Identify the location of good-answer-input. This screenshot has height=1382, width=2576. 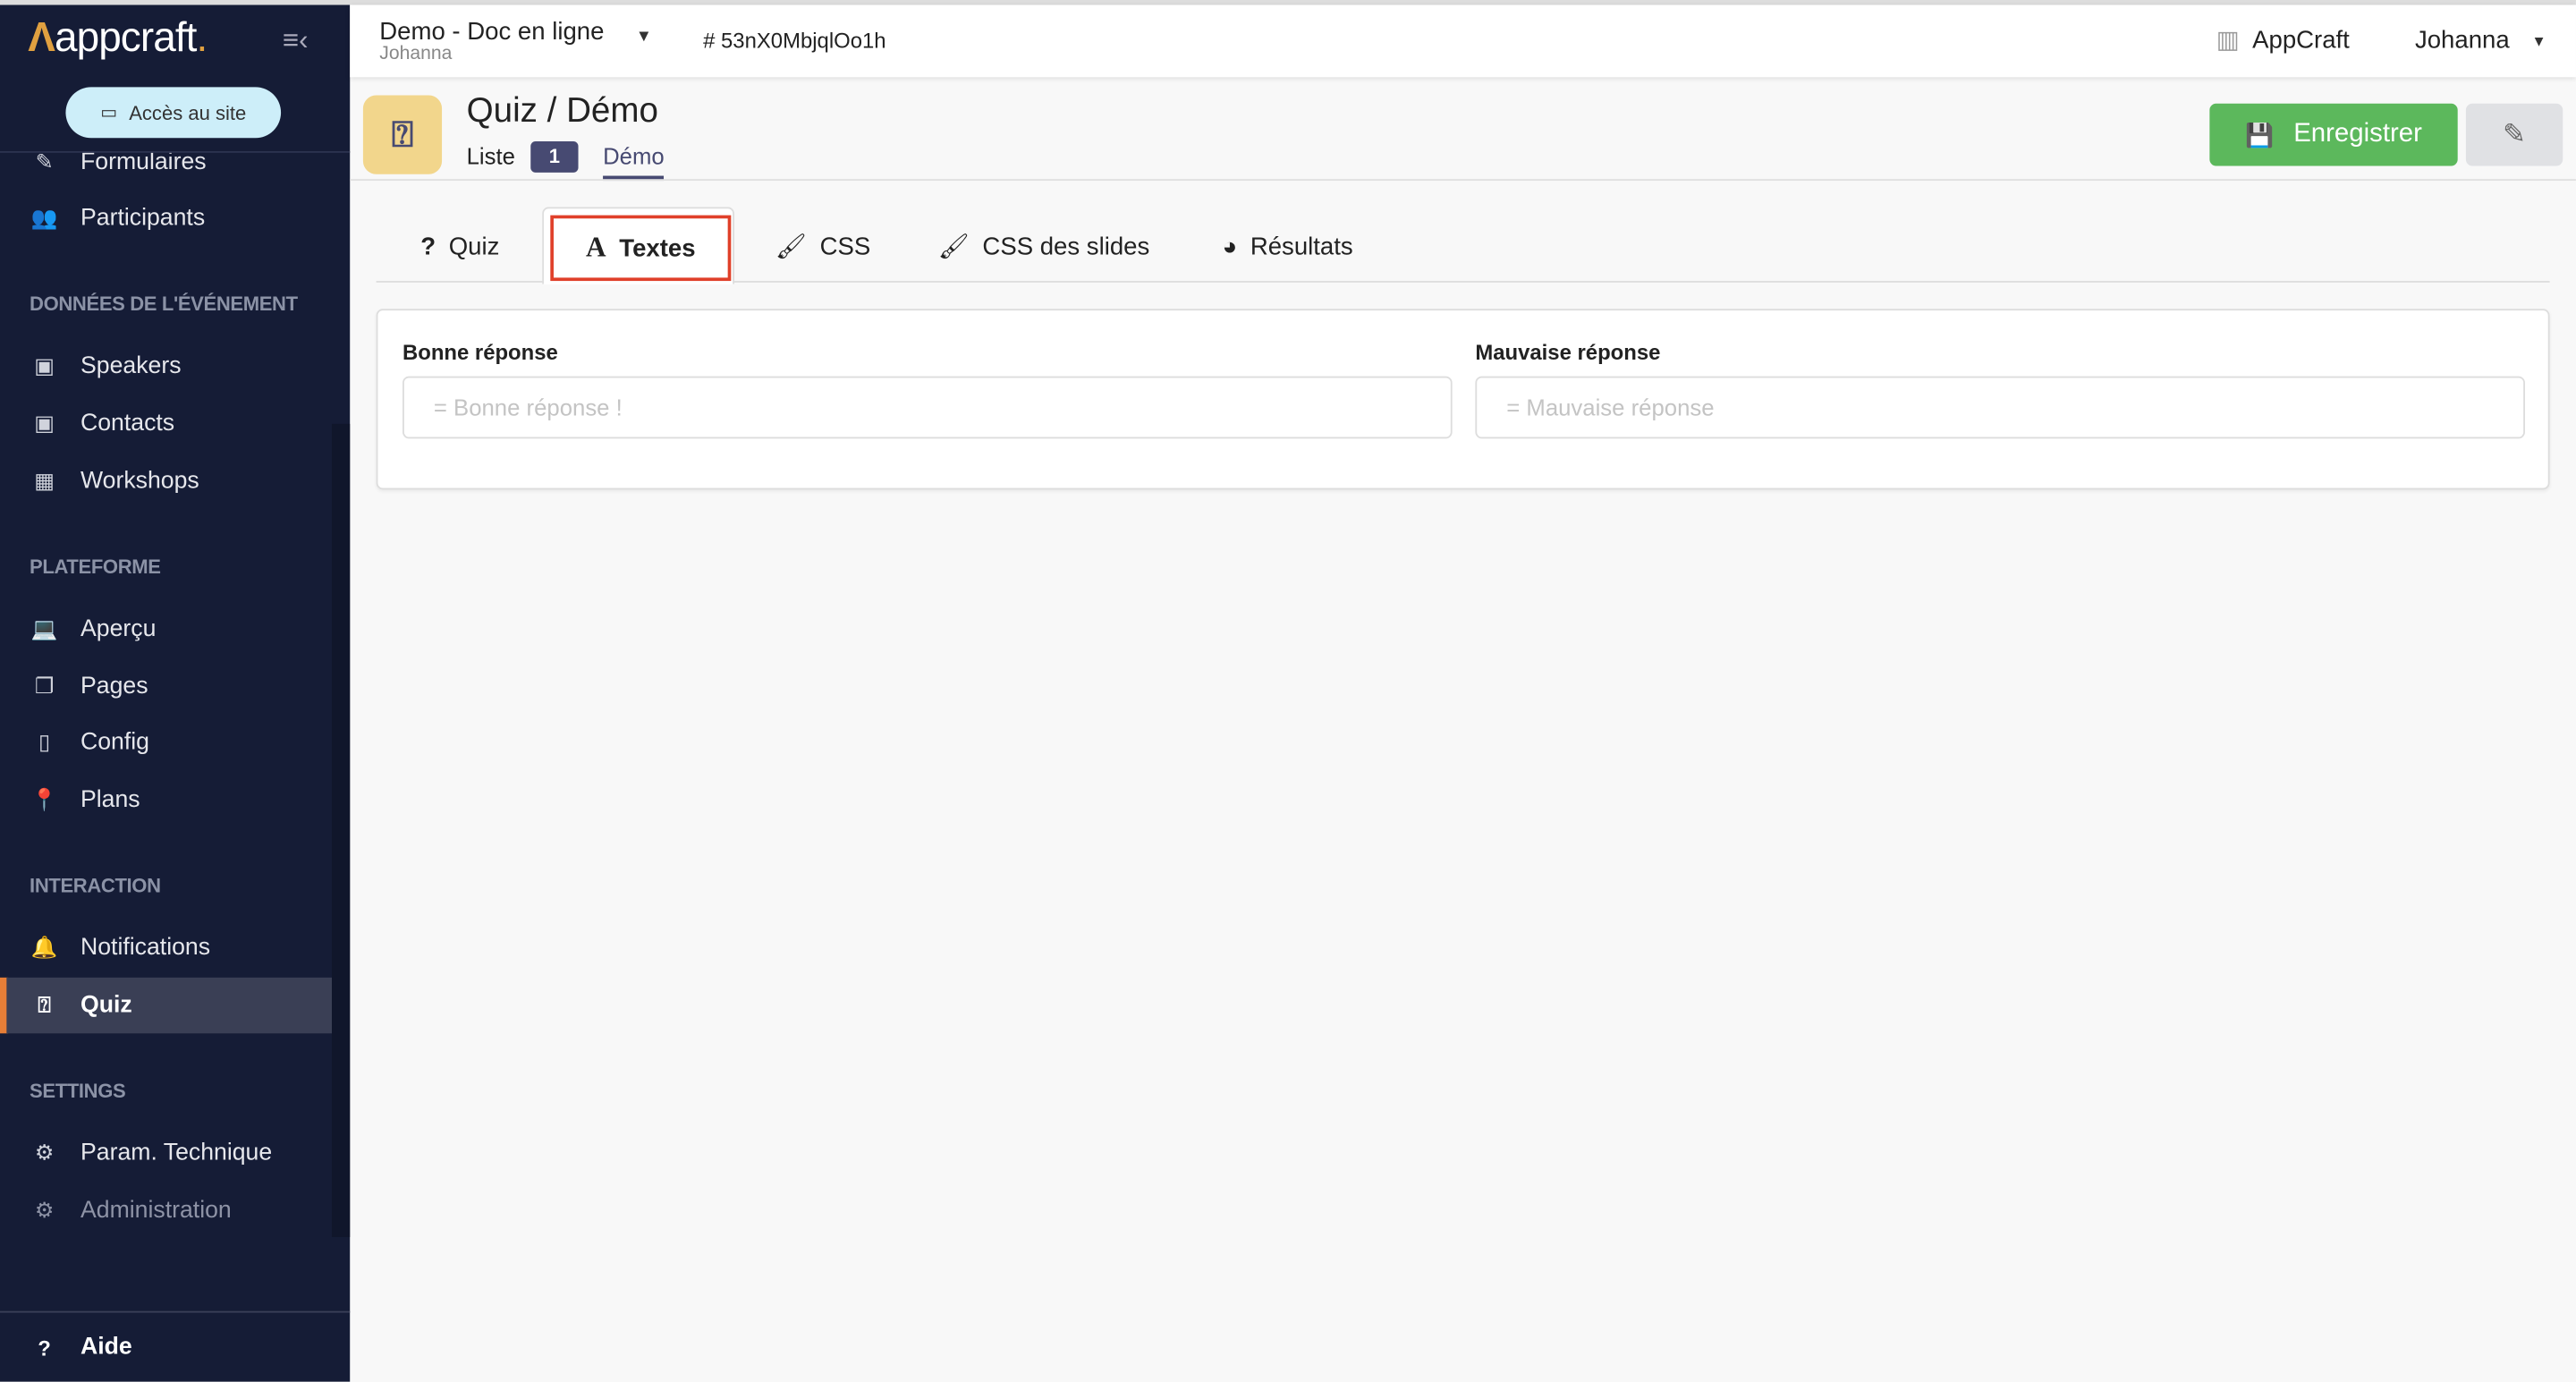
(927, 408).